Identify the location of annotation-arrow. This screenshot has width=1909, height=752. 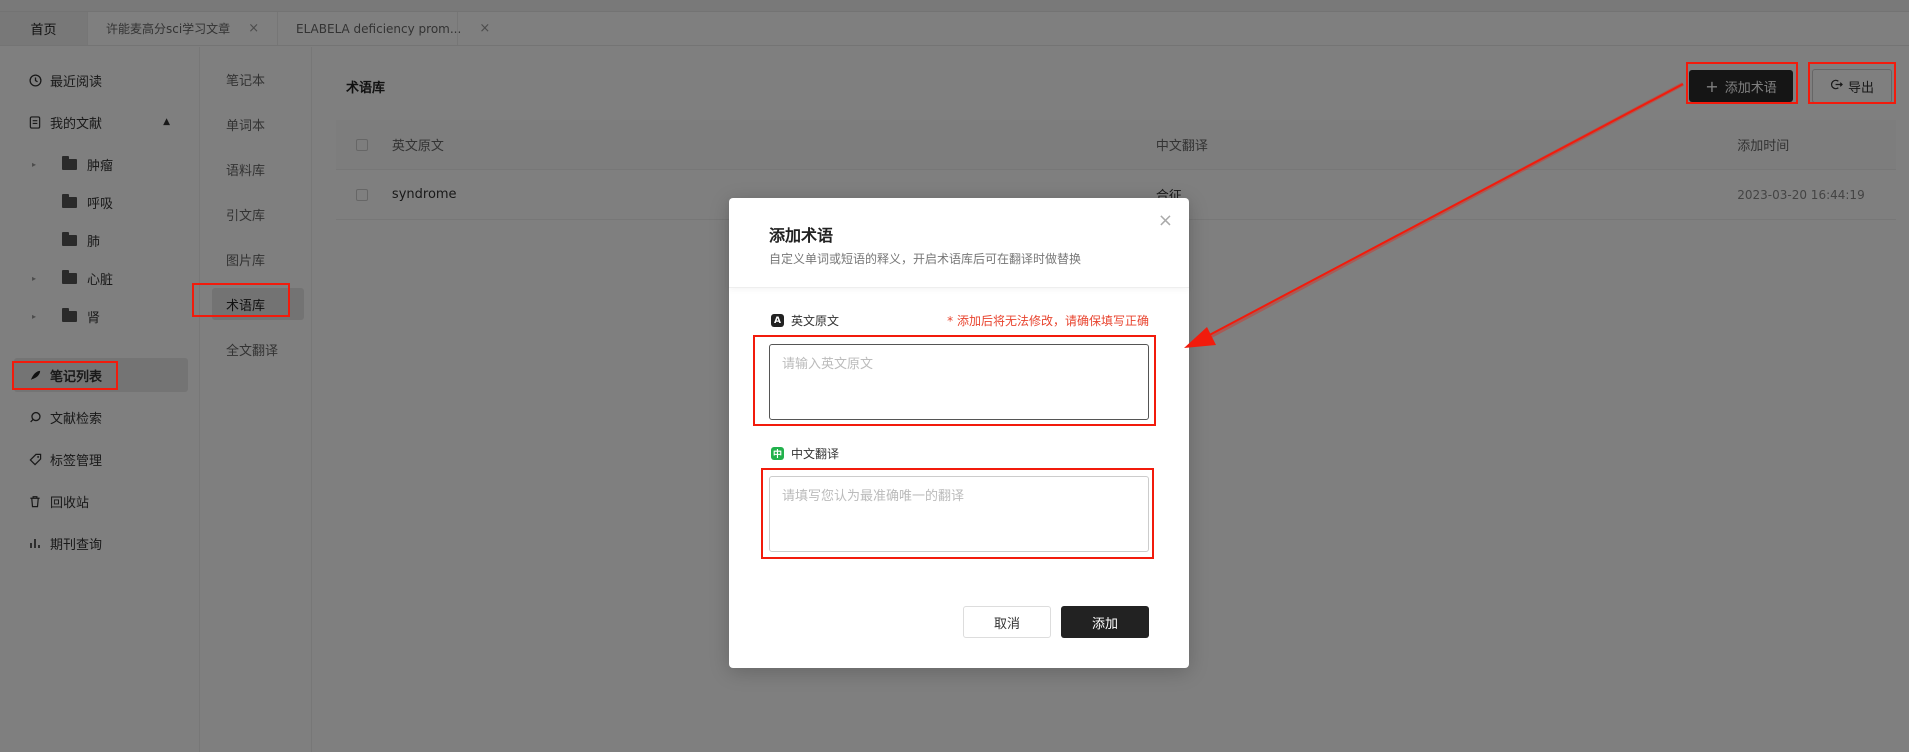
(1434, 215).